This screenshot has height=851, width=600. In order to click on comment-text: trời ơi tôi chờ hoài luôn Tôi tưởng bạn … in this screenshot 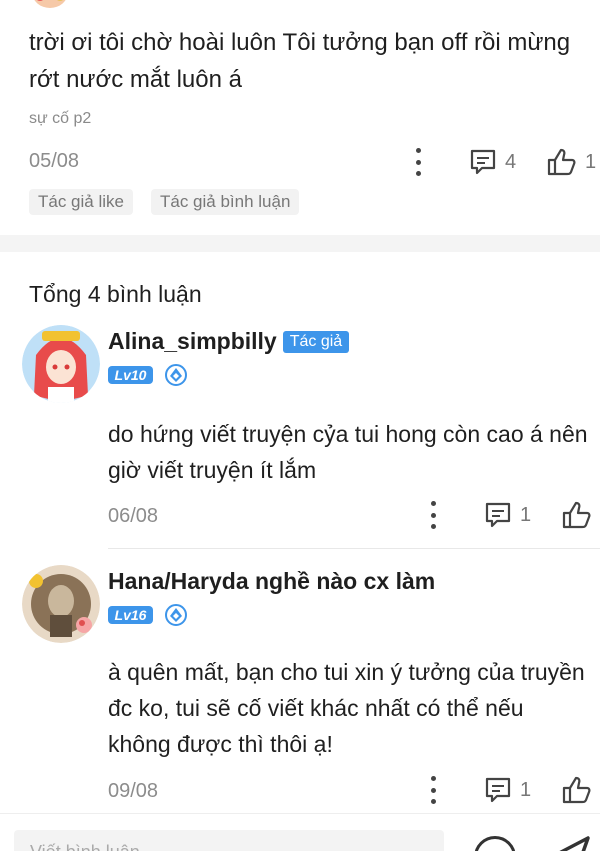, I will do `click(300, 61)`.